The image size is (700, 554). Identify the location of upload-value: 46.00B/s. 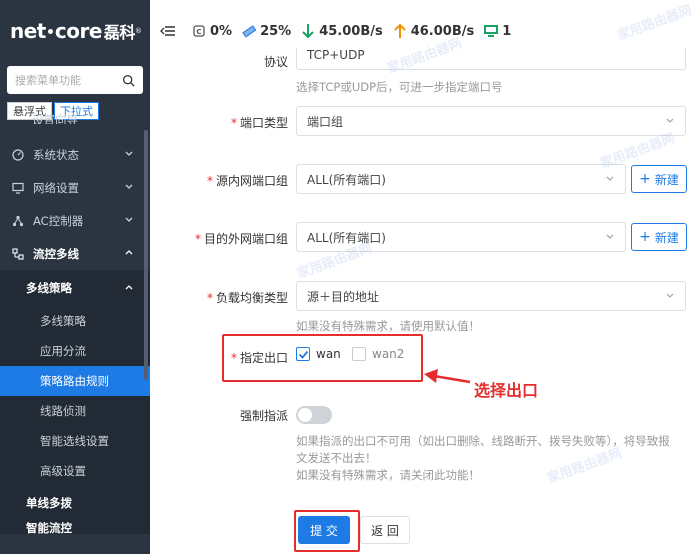
(442, 31).